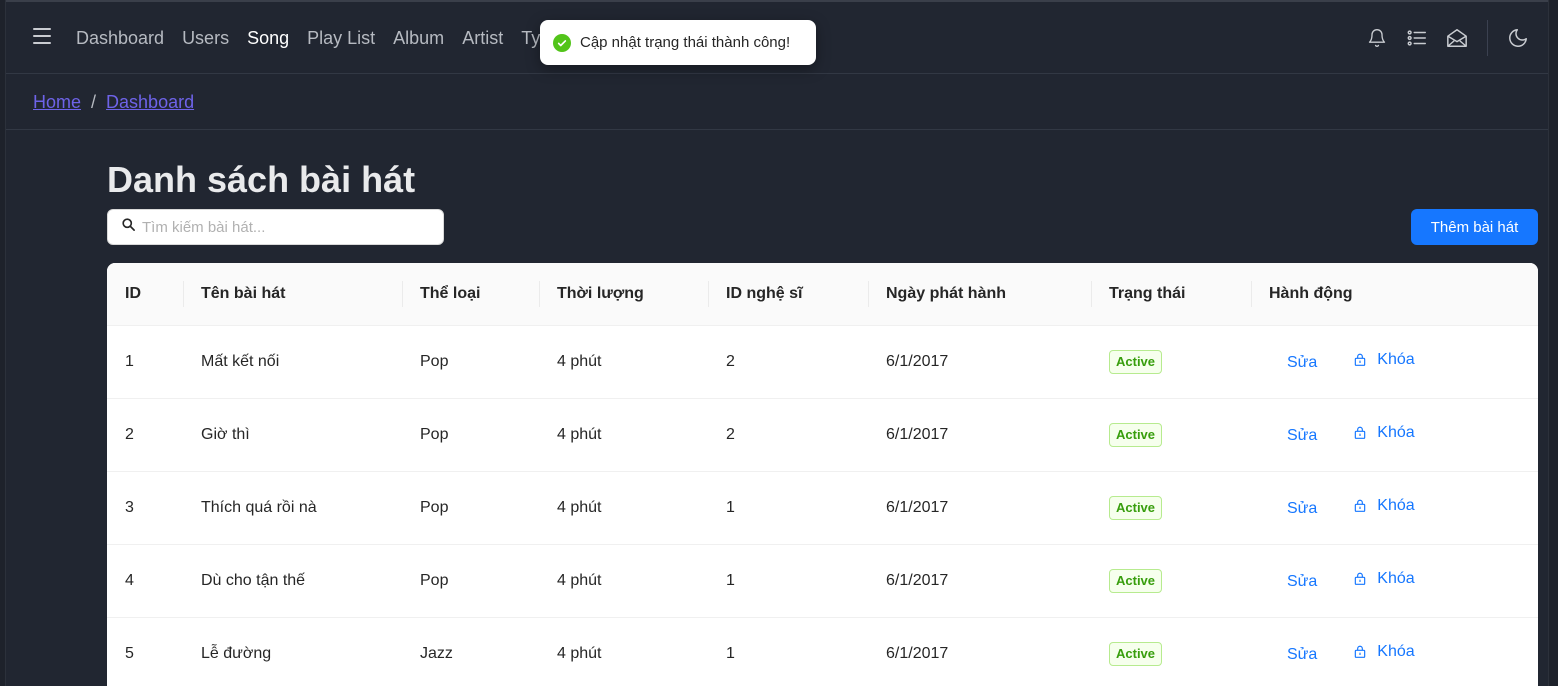  Describe the element at coordinates (1417, 38) in the screenshot. I see `list-icon` at that location.